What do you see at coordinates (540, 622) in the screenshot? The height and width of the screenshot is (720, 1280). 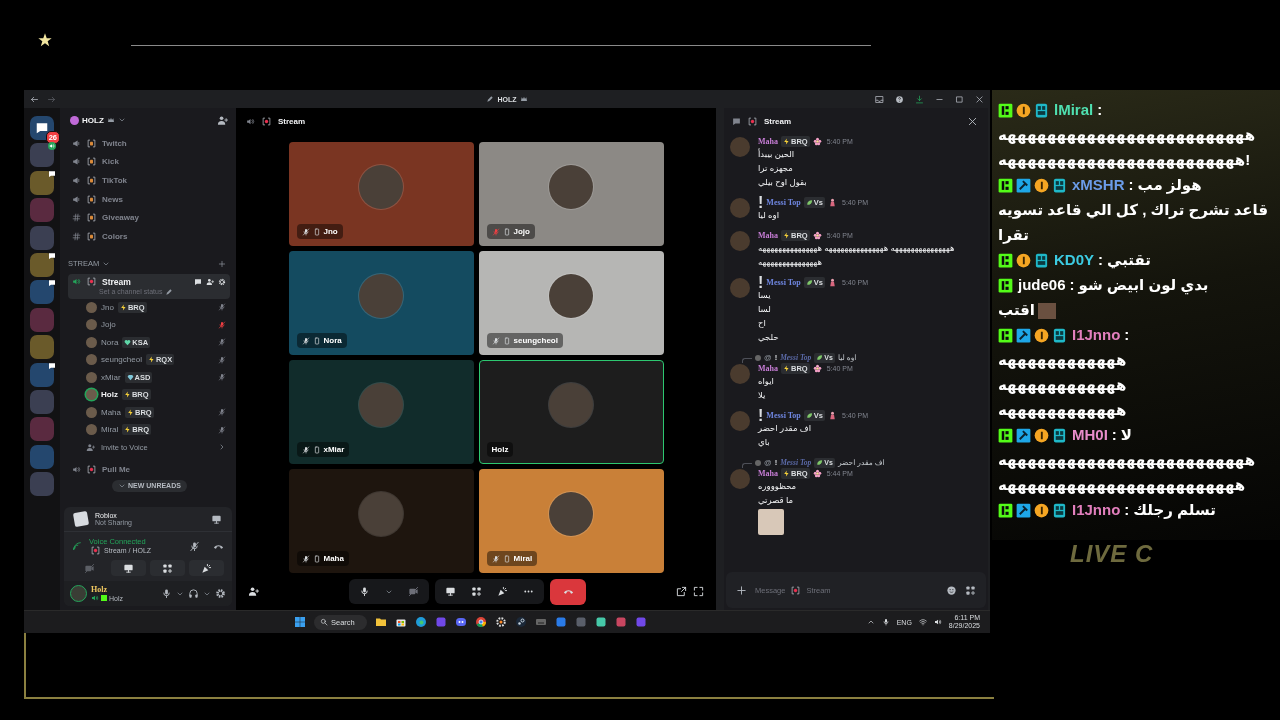 I see `keyboard-icon` at bounding box center [540, 622].